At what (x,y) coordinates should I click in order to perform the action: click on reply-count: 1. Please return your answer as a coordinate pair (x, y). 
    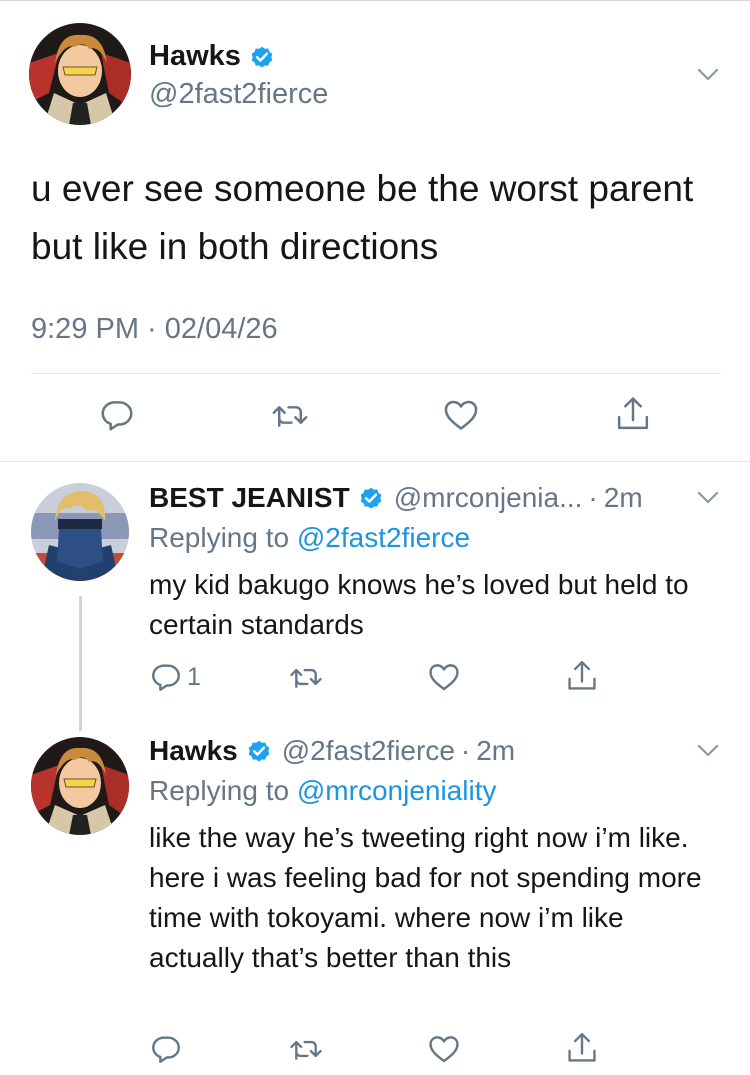
    Looking at the image, I should click on (194, 676).